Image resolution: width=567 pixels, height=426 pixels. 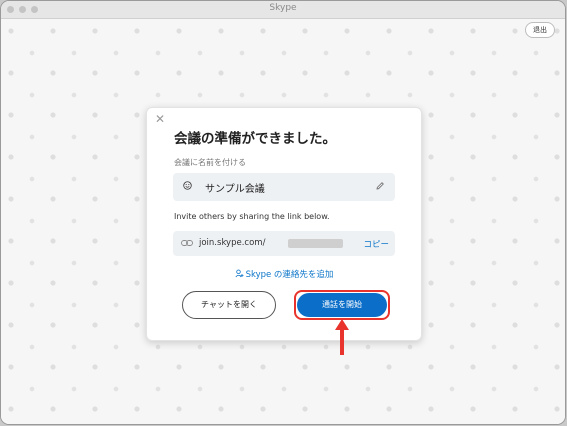 I want to click on meeting-name-label: 会議に名前を付ける, so click(x=210, y=162).